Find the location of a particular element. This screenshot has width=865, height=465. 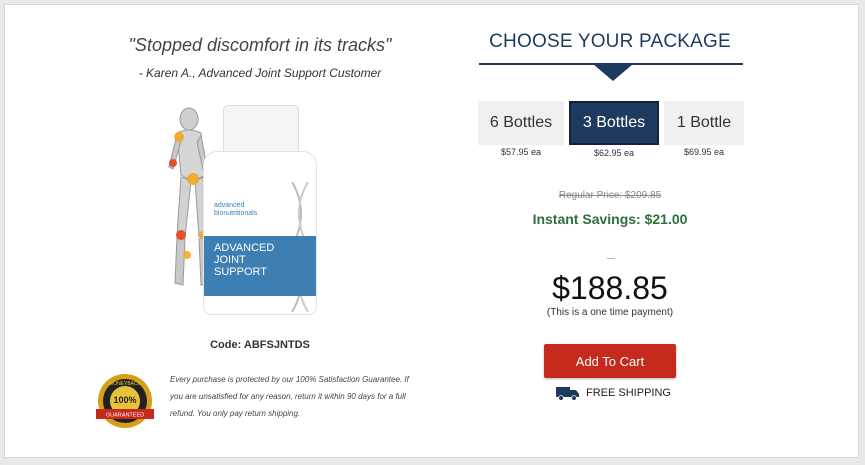

price-each-3: $62.95 ea is located at coordinates (614, 153).